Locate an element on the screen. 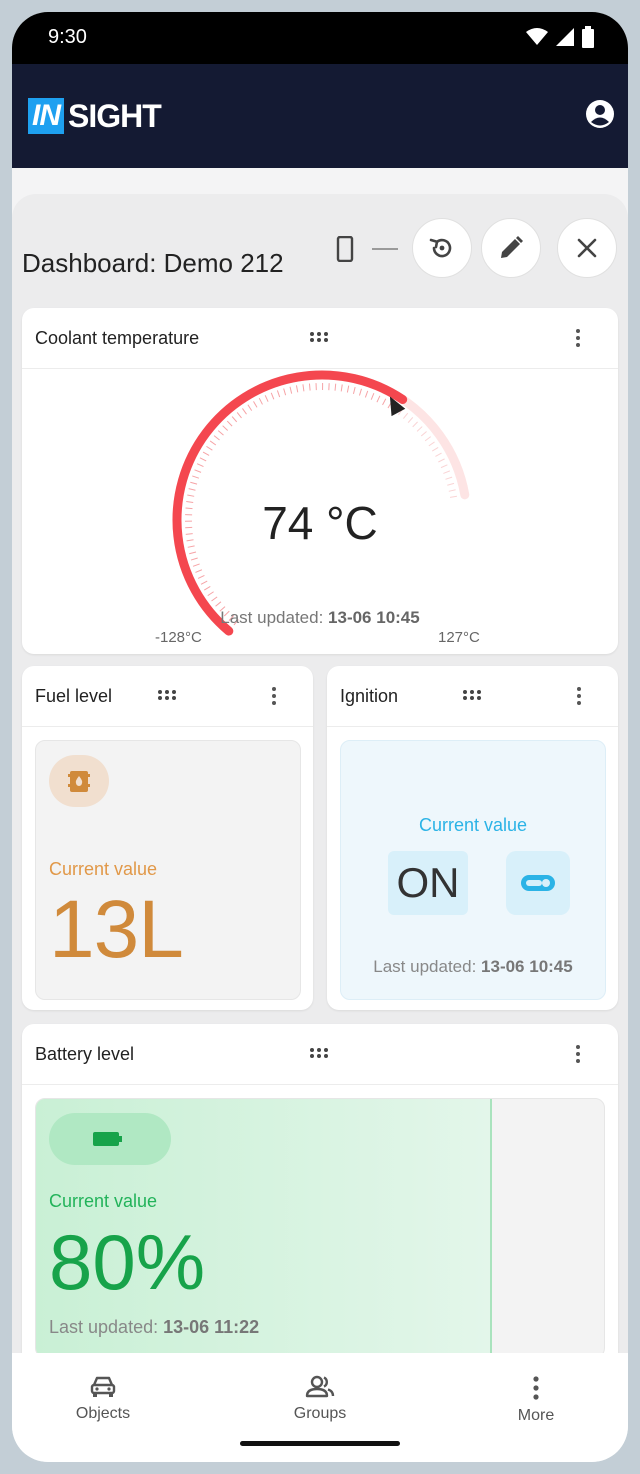  status-bar: 9:30 is located at coordinates (320, 38).